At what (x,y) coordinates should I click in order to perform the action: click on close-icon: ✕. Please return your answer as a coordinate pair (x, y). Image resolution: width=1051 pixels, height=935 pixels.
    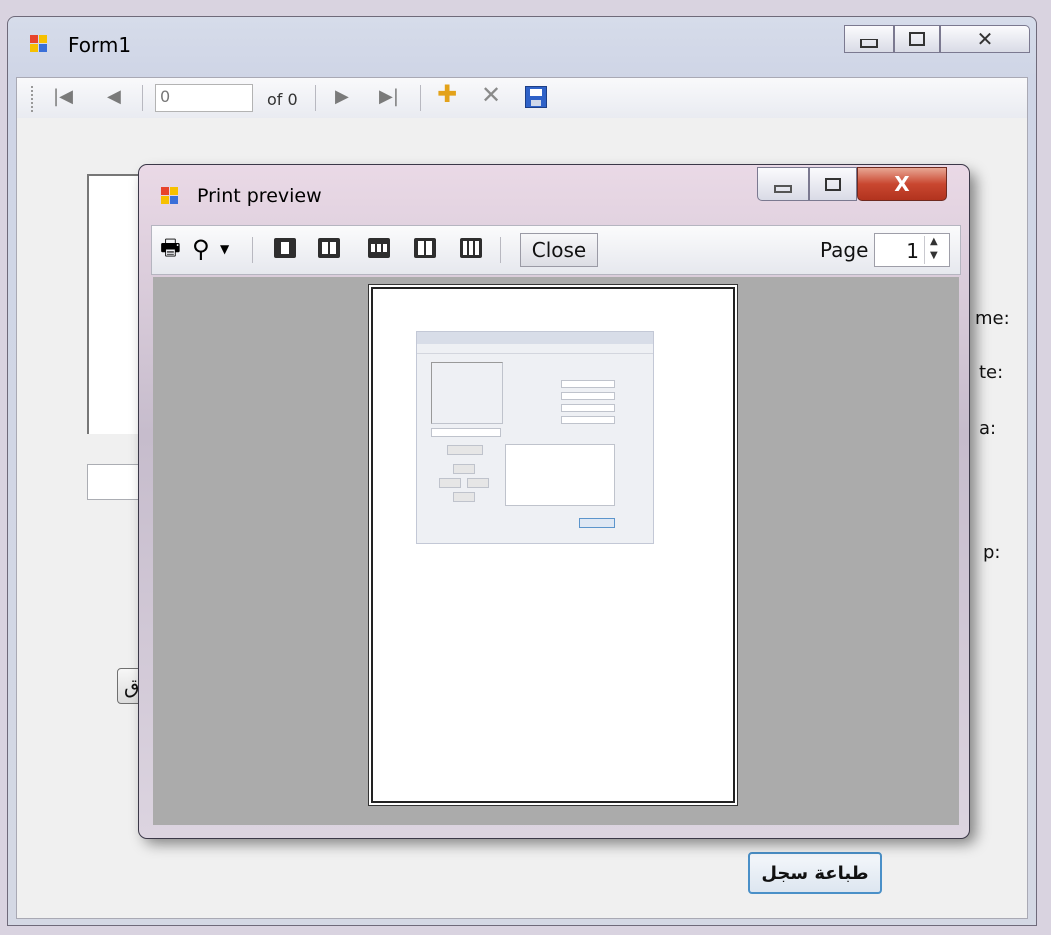
    Looking at the image, I should click on (985, 39).